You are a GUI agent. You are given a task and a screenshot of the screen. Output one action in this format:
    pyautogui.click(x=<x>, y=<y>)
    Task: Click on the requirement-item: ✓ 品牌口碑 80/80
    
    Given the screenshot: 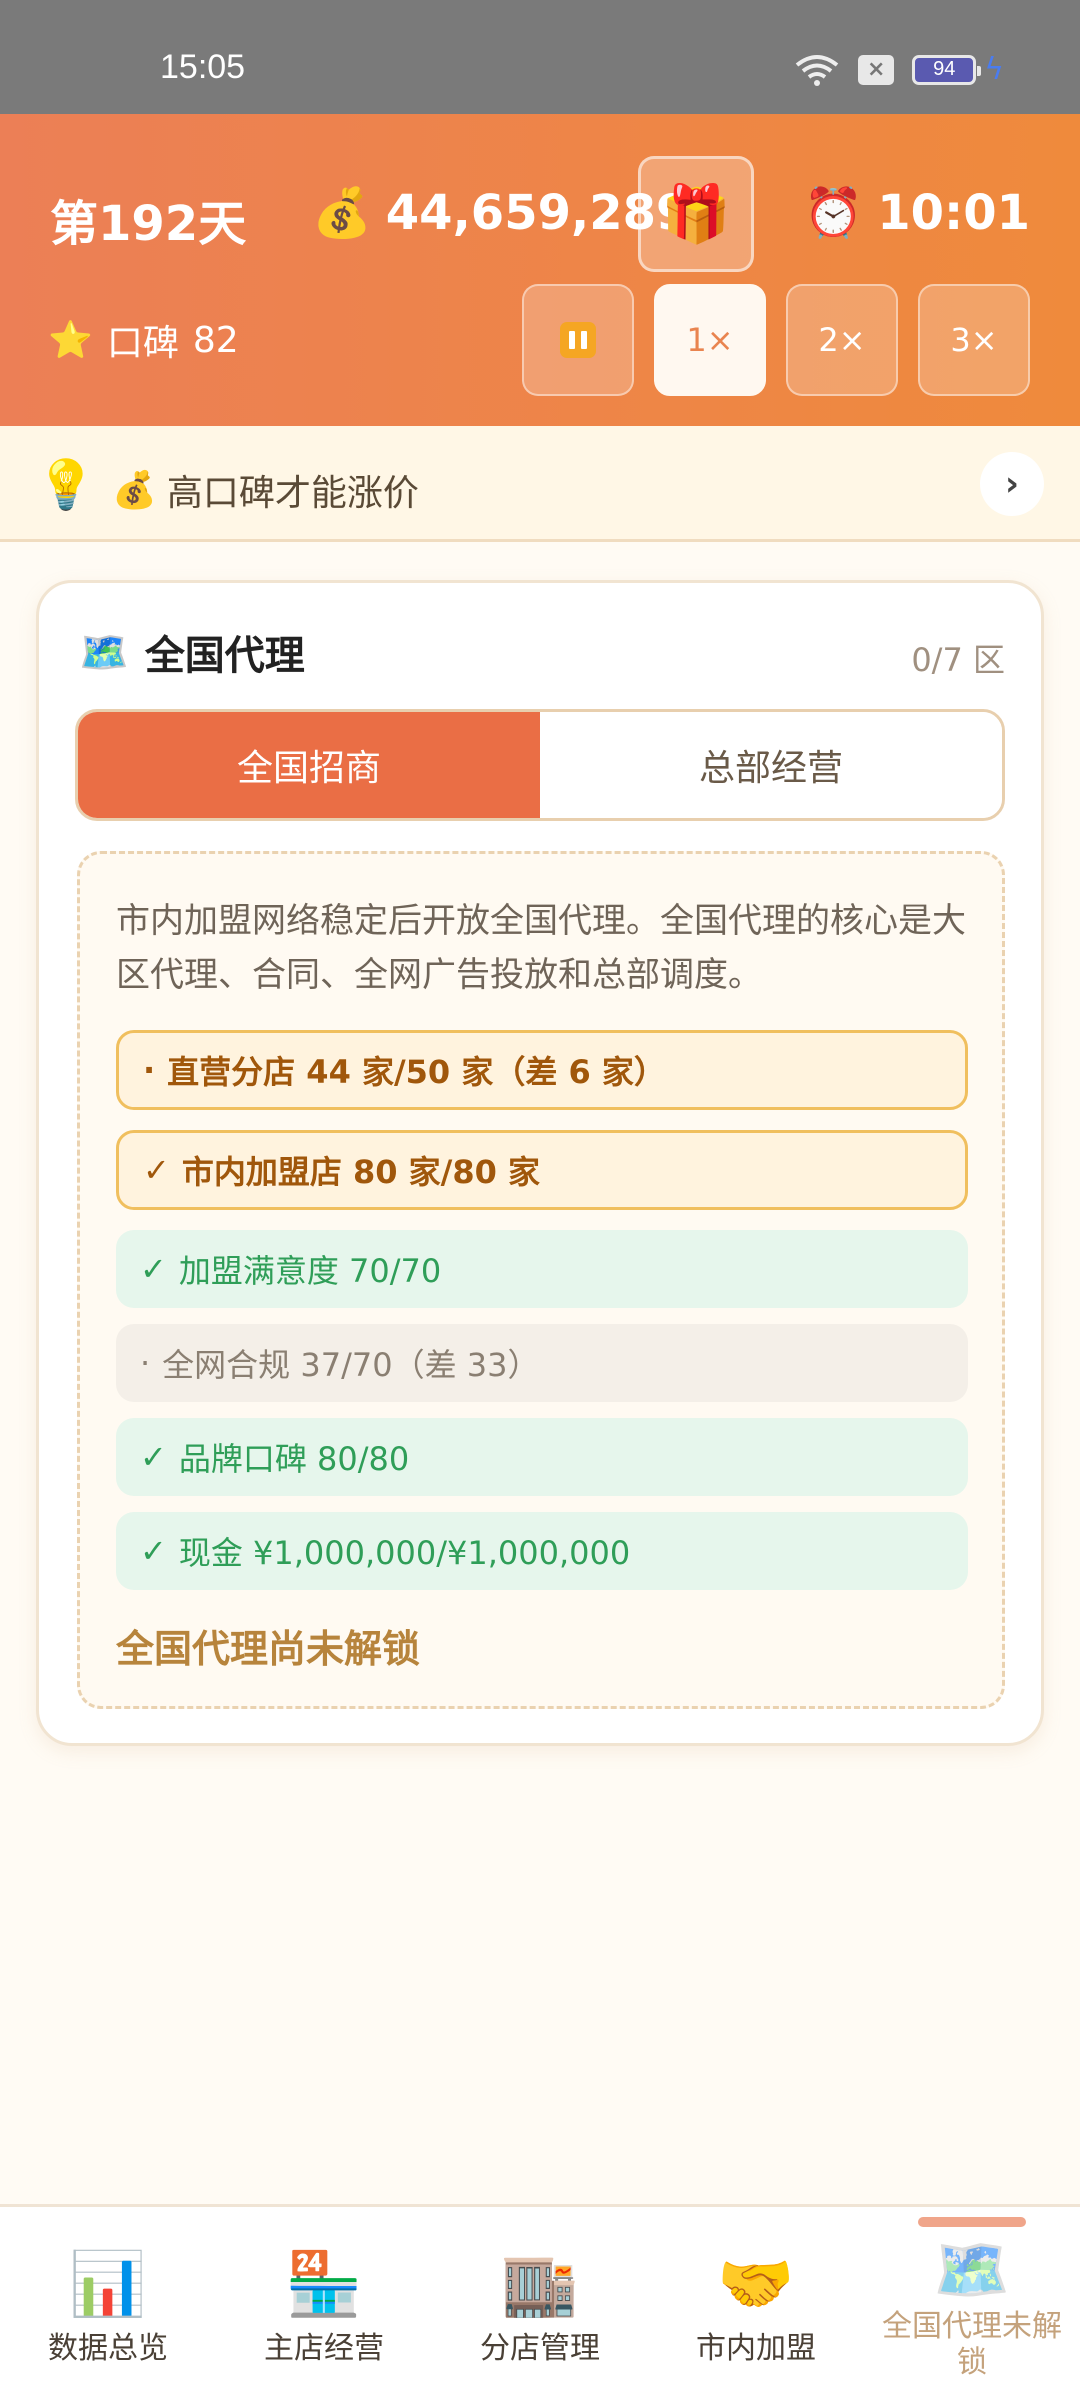 What is the action you would take?
    pyautogui.click(x=542, y=1457)
    